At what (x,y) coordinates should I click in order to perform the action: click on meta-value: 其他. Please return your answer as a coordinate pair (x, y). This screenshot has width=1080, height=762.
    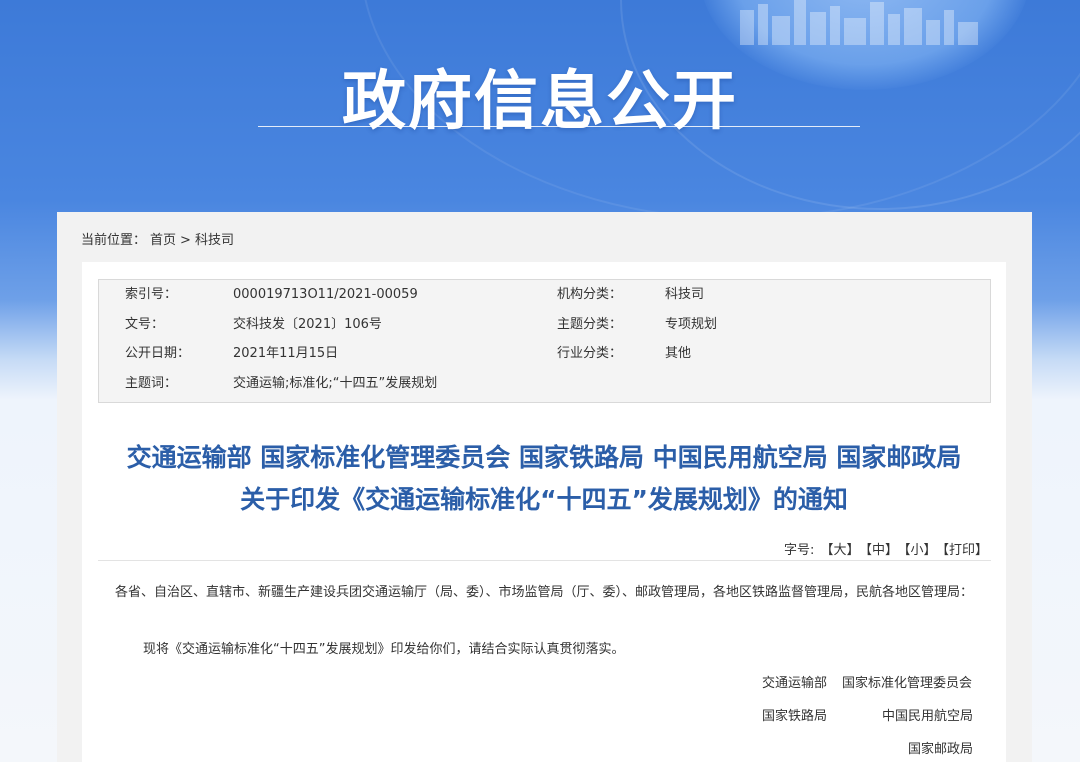
    Looking at the image, I should click on (678, 353).